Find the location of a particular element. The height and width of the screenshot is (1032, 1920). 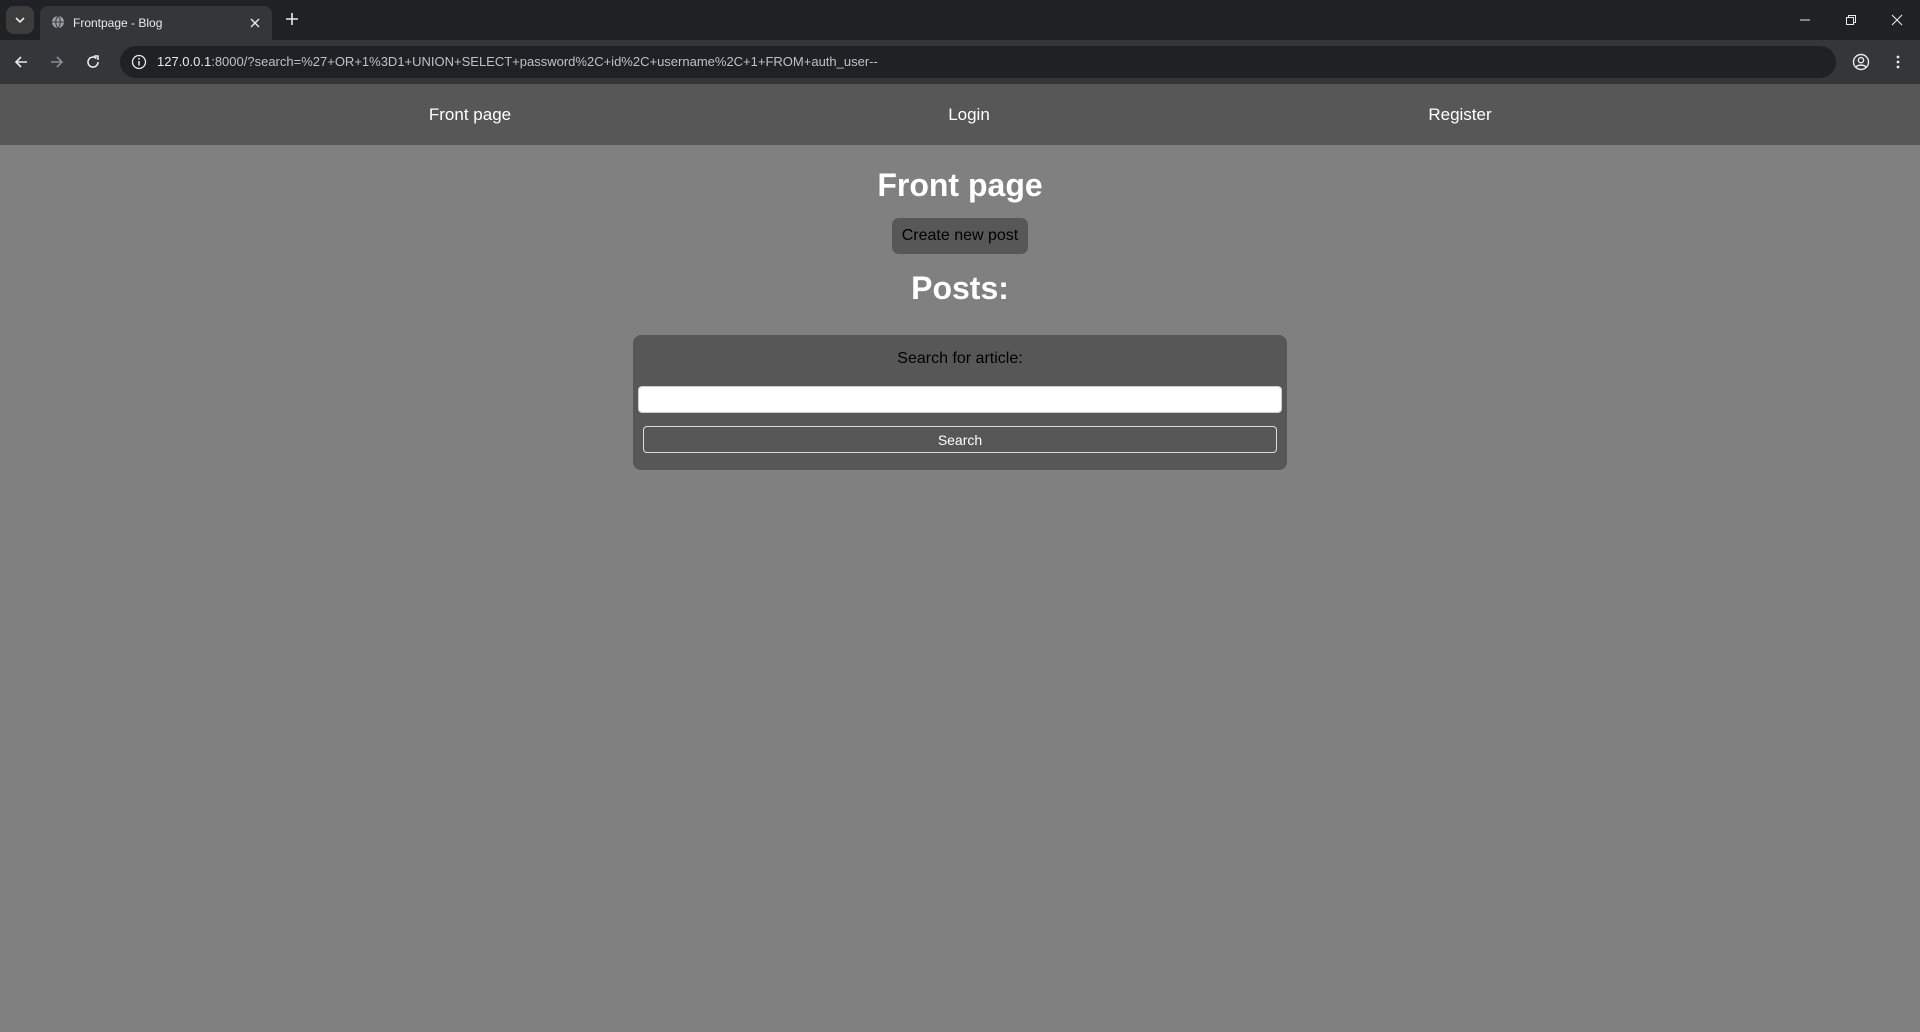

arrow-right-icon is located at coordinates (57, 62).